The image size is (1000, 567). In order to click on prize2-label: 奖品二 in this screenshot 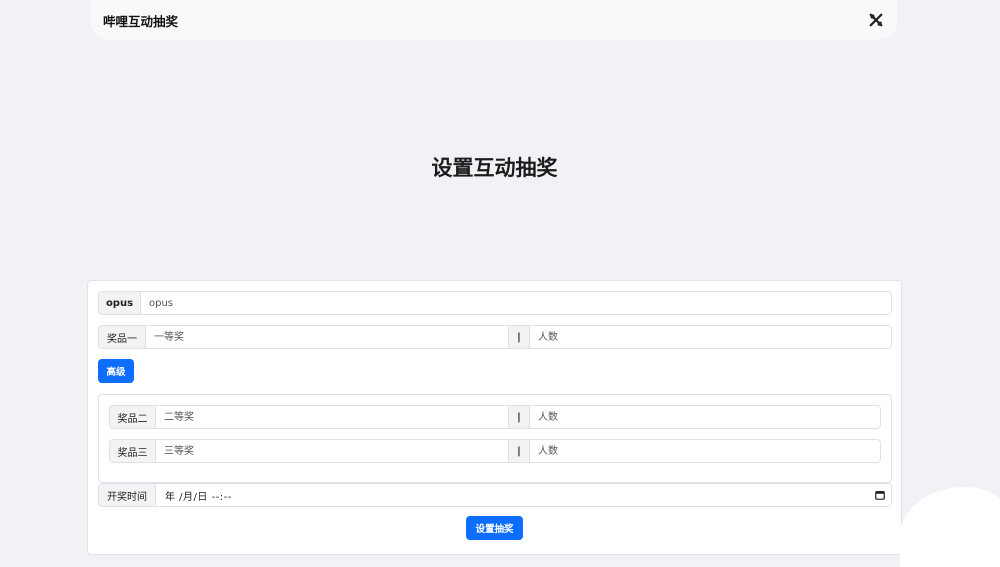, I will do `click(133, 417)`.